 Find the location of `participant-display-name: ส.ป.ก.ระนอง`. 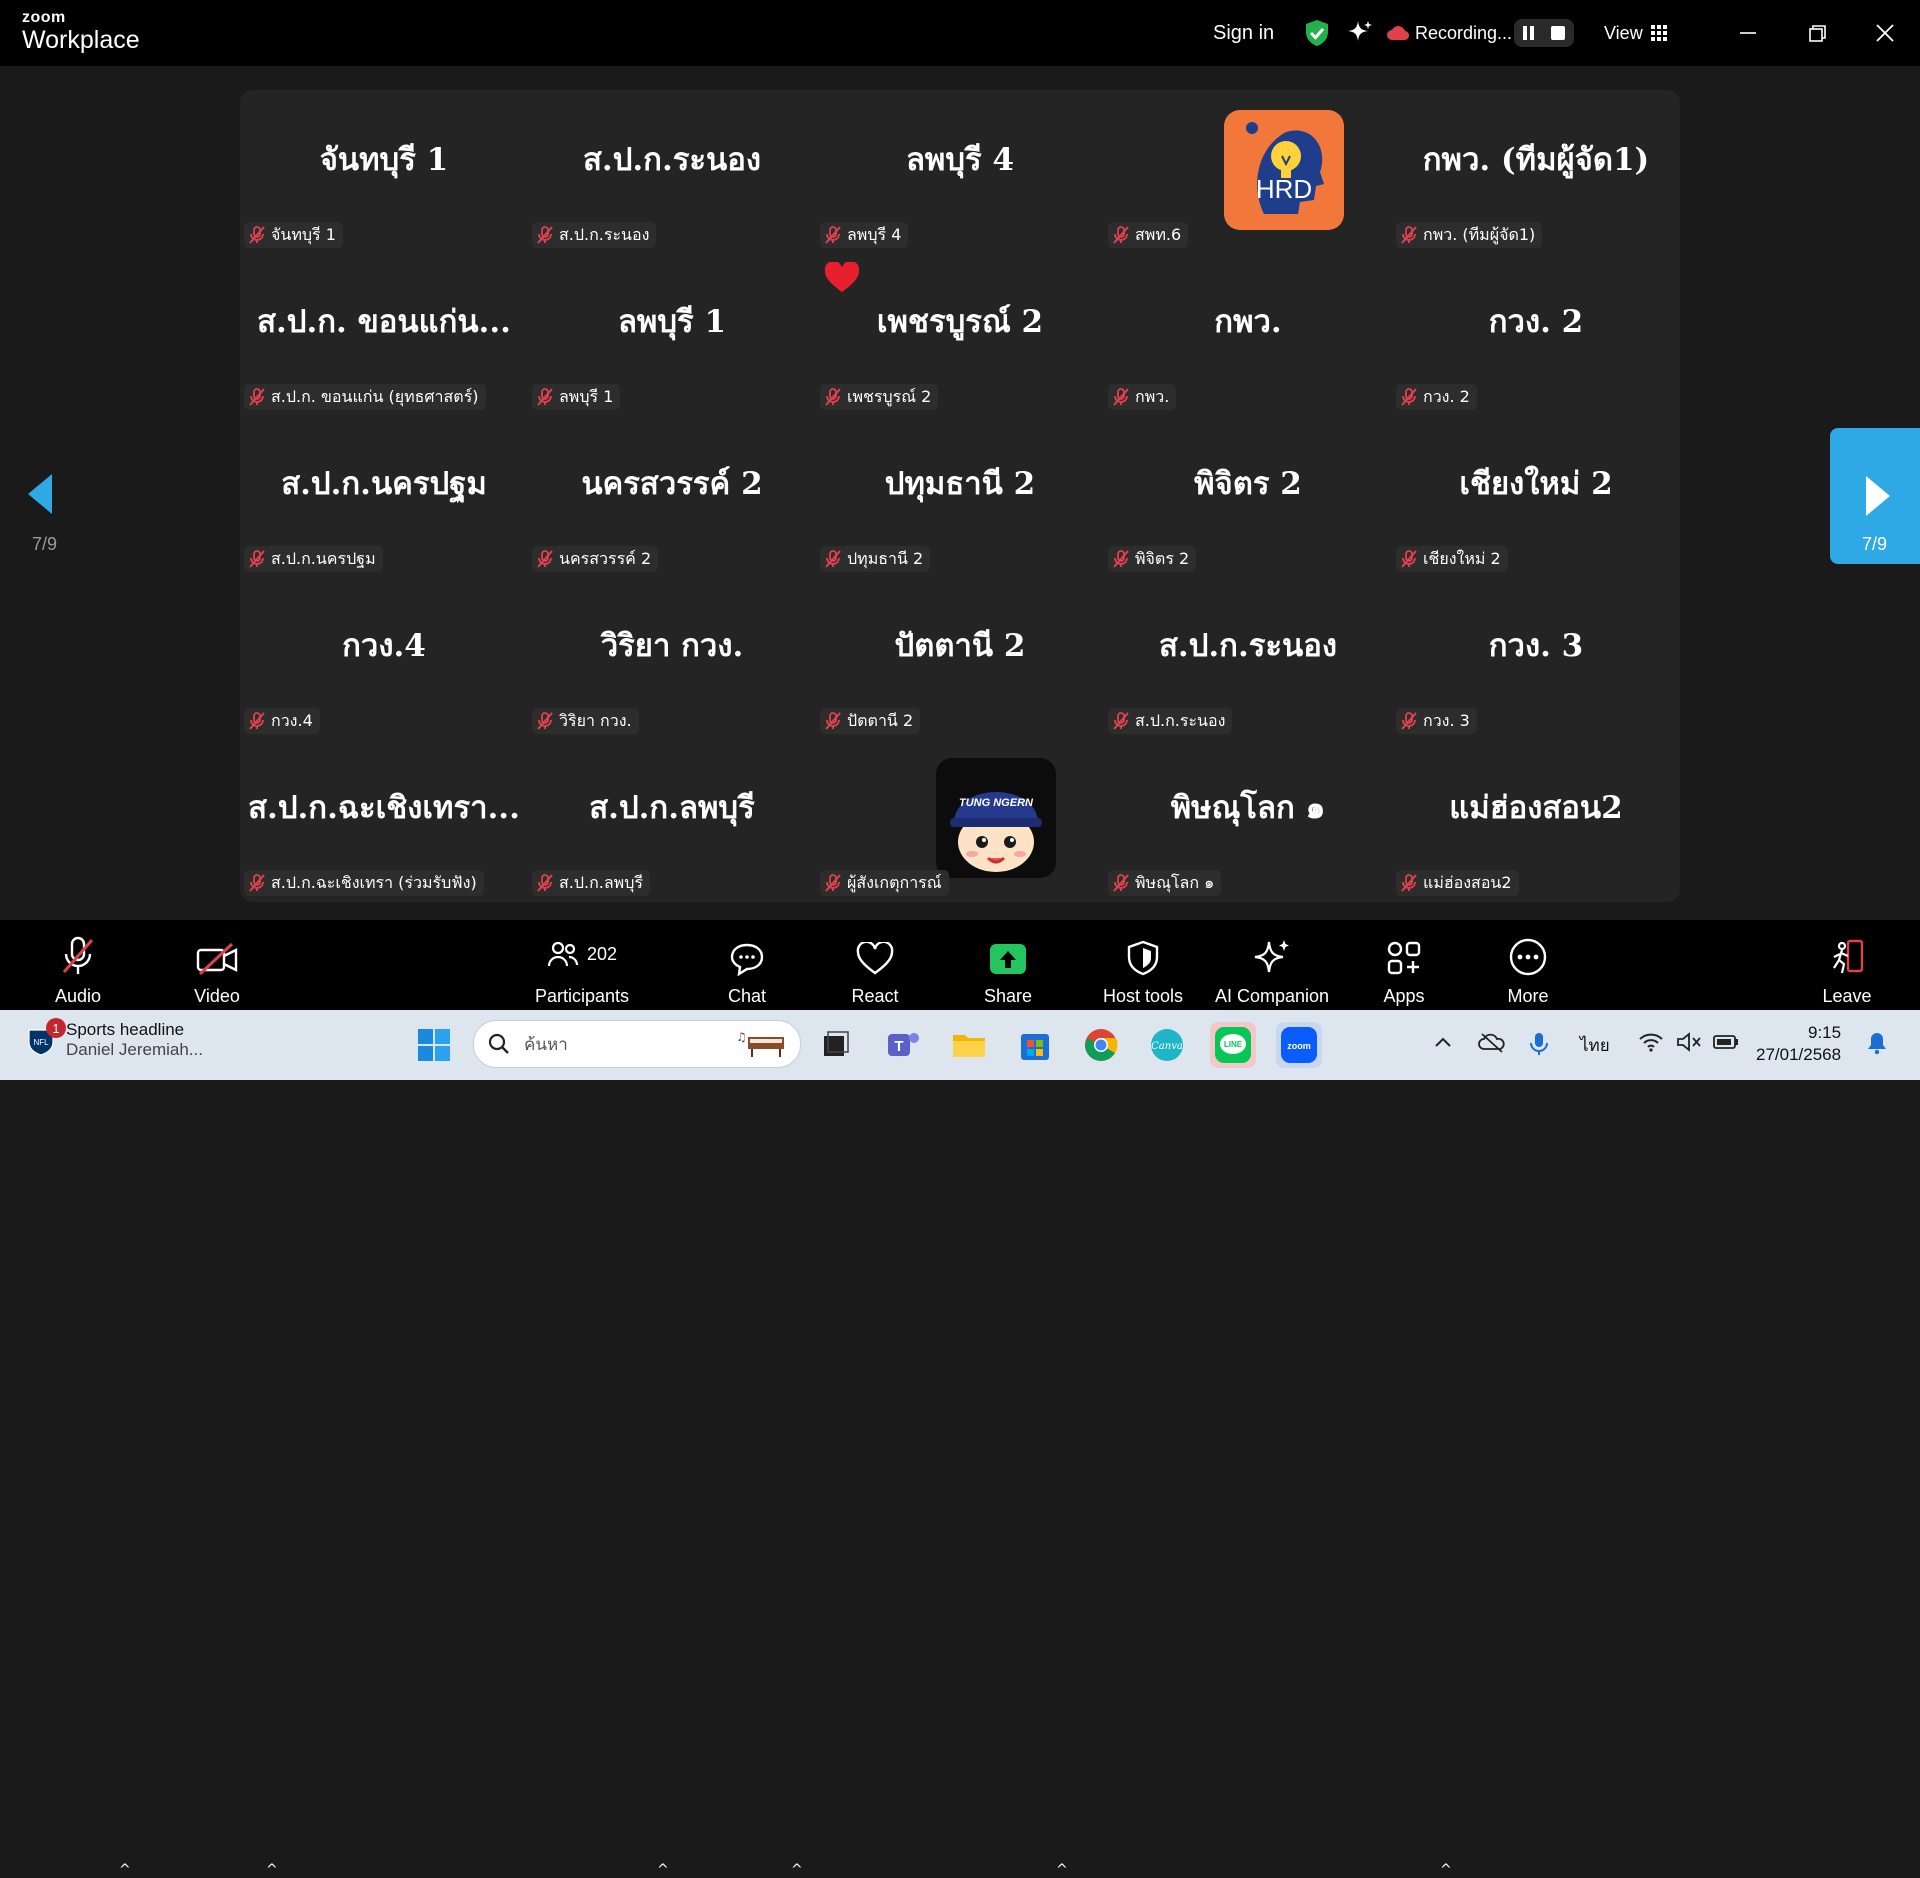

participant-display-name: ส.ป.ก.ระนอง is located at coordinates (1248, 646).